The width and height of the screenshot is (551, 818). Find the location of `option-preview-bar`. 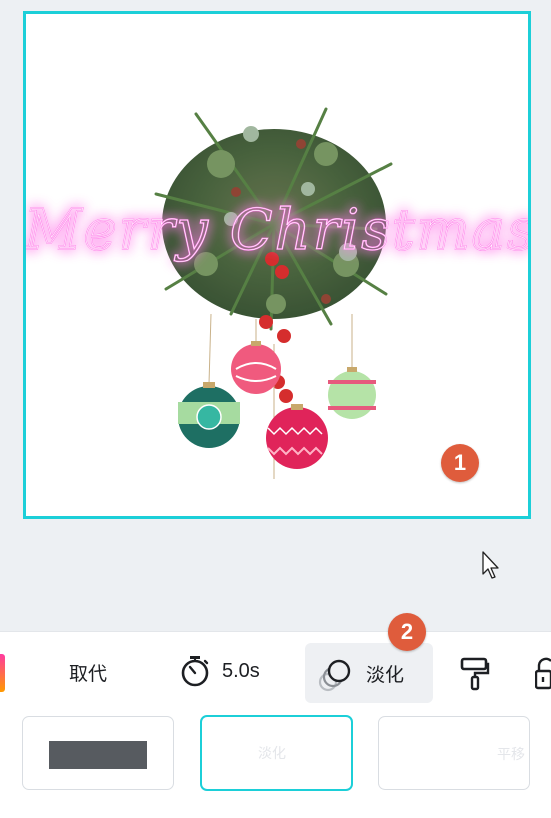

option-preview-bar is located at coordinates (98, 755).